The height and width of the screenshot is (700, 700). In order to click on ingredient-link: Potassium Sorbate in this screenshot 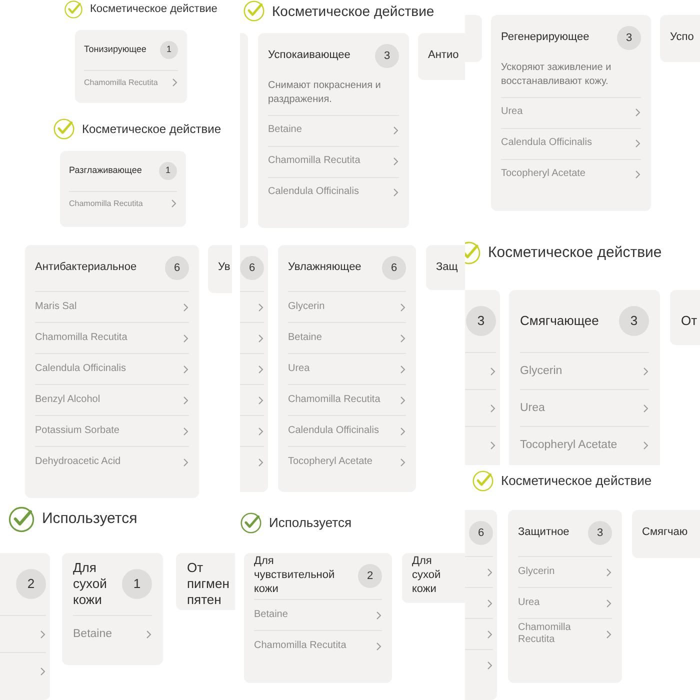, I will do `click(112, 430)`.